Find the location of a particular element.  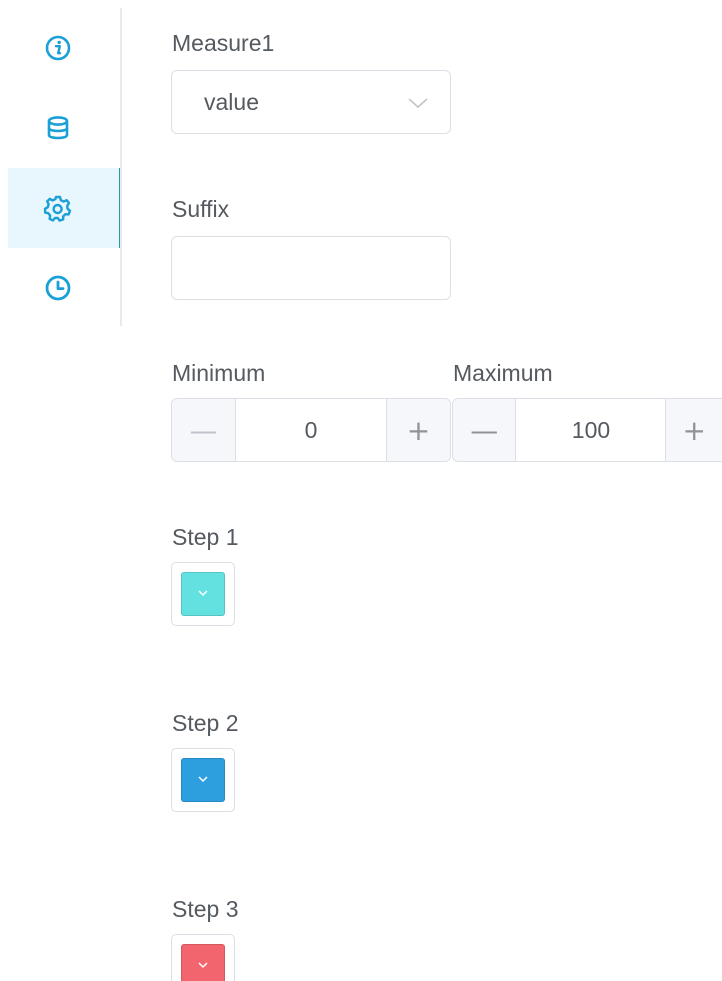

step-1-color-picker is located at coordinates (203, 594).